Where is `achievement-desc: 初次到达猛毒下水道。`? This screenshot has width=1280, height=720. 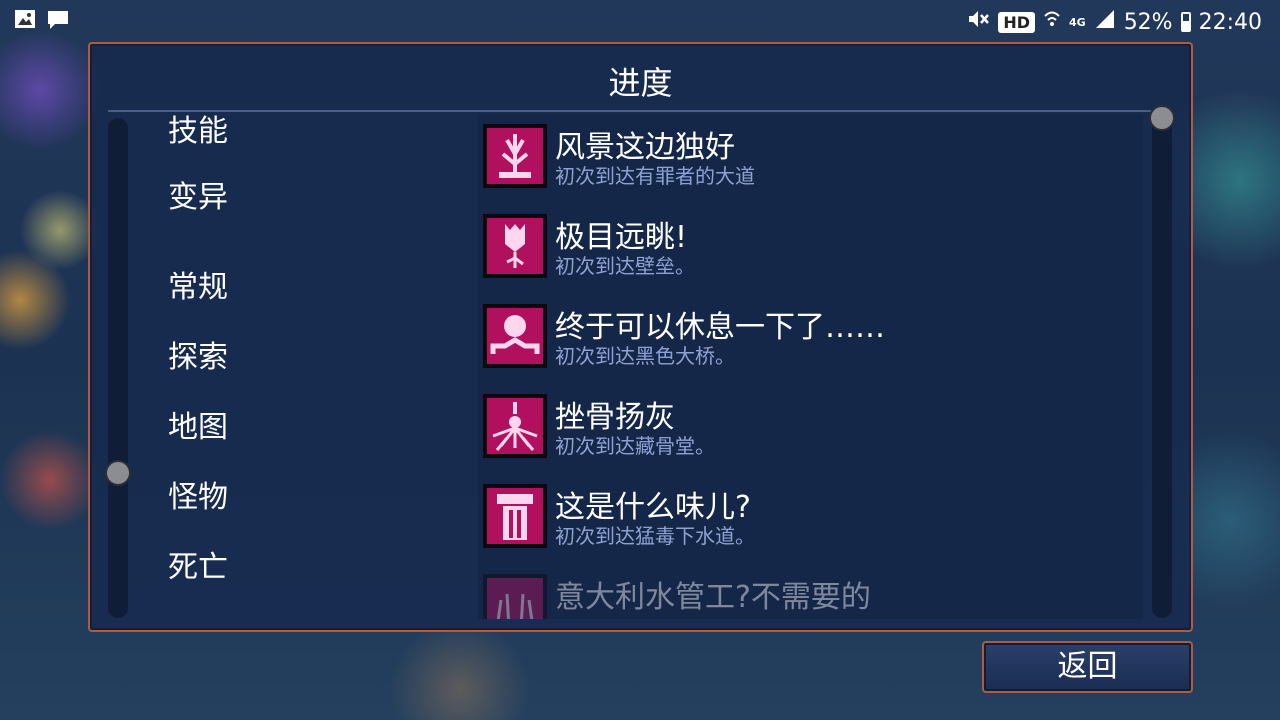 achievement-desc: 初次到达猛毒下水道。 is located at coordinates (655, 536).